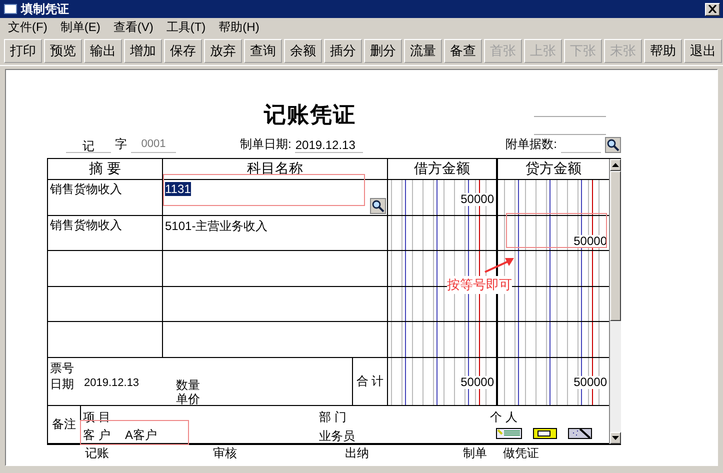 The width and height of the screenshot is (723, 473). What do you see at coordinates (97, 453) in the screenshot?
I see `signature-label: 记账` at bounding box center [97, 453].